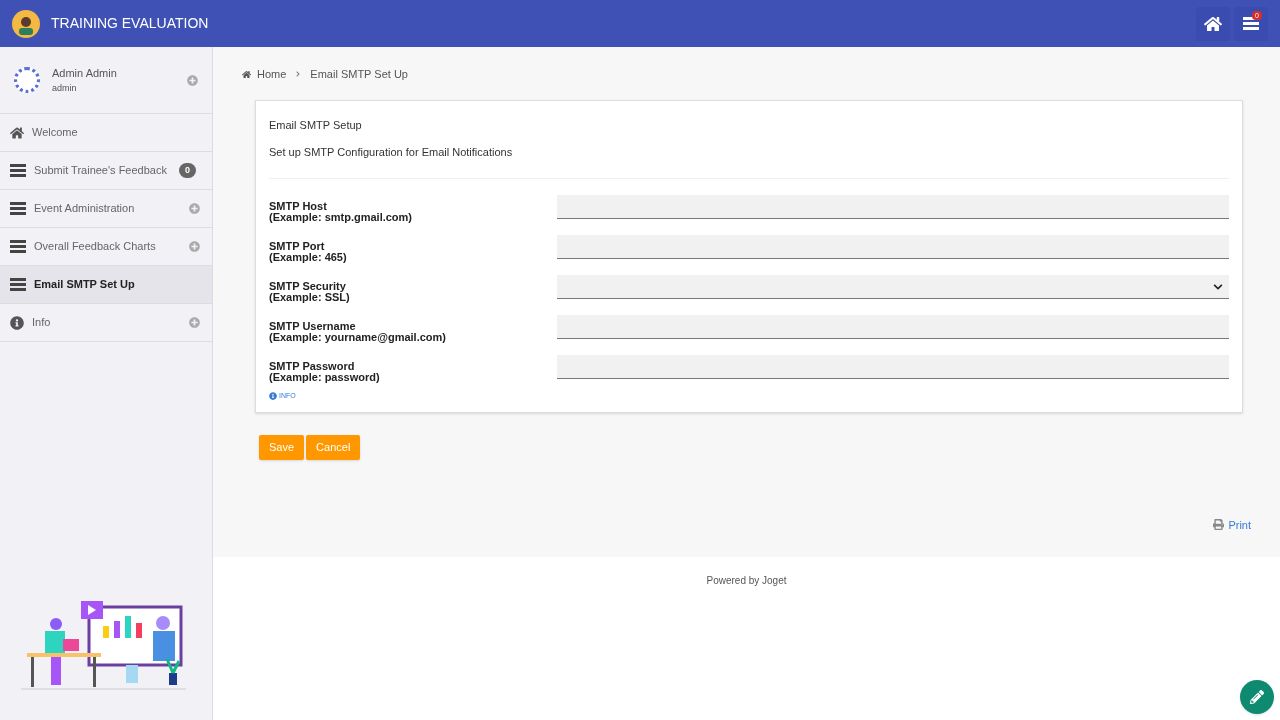 The height and width of the screenshot is (720, 1280). I want to click on home-button, so click(1213, 23).